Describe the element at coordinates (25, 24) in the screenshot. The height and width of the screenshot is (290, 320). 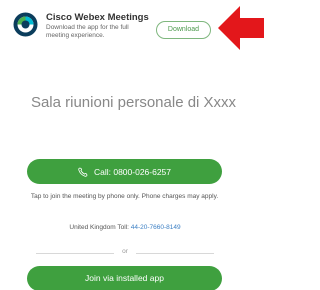
I see `webex-logo-icon` at that location.